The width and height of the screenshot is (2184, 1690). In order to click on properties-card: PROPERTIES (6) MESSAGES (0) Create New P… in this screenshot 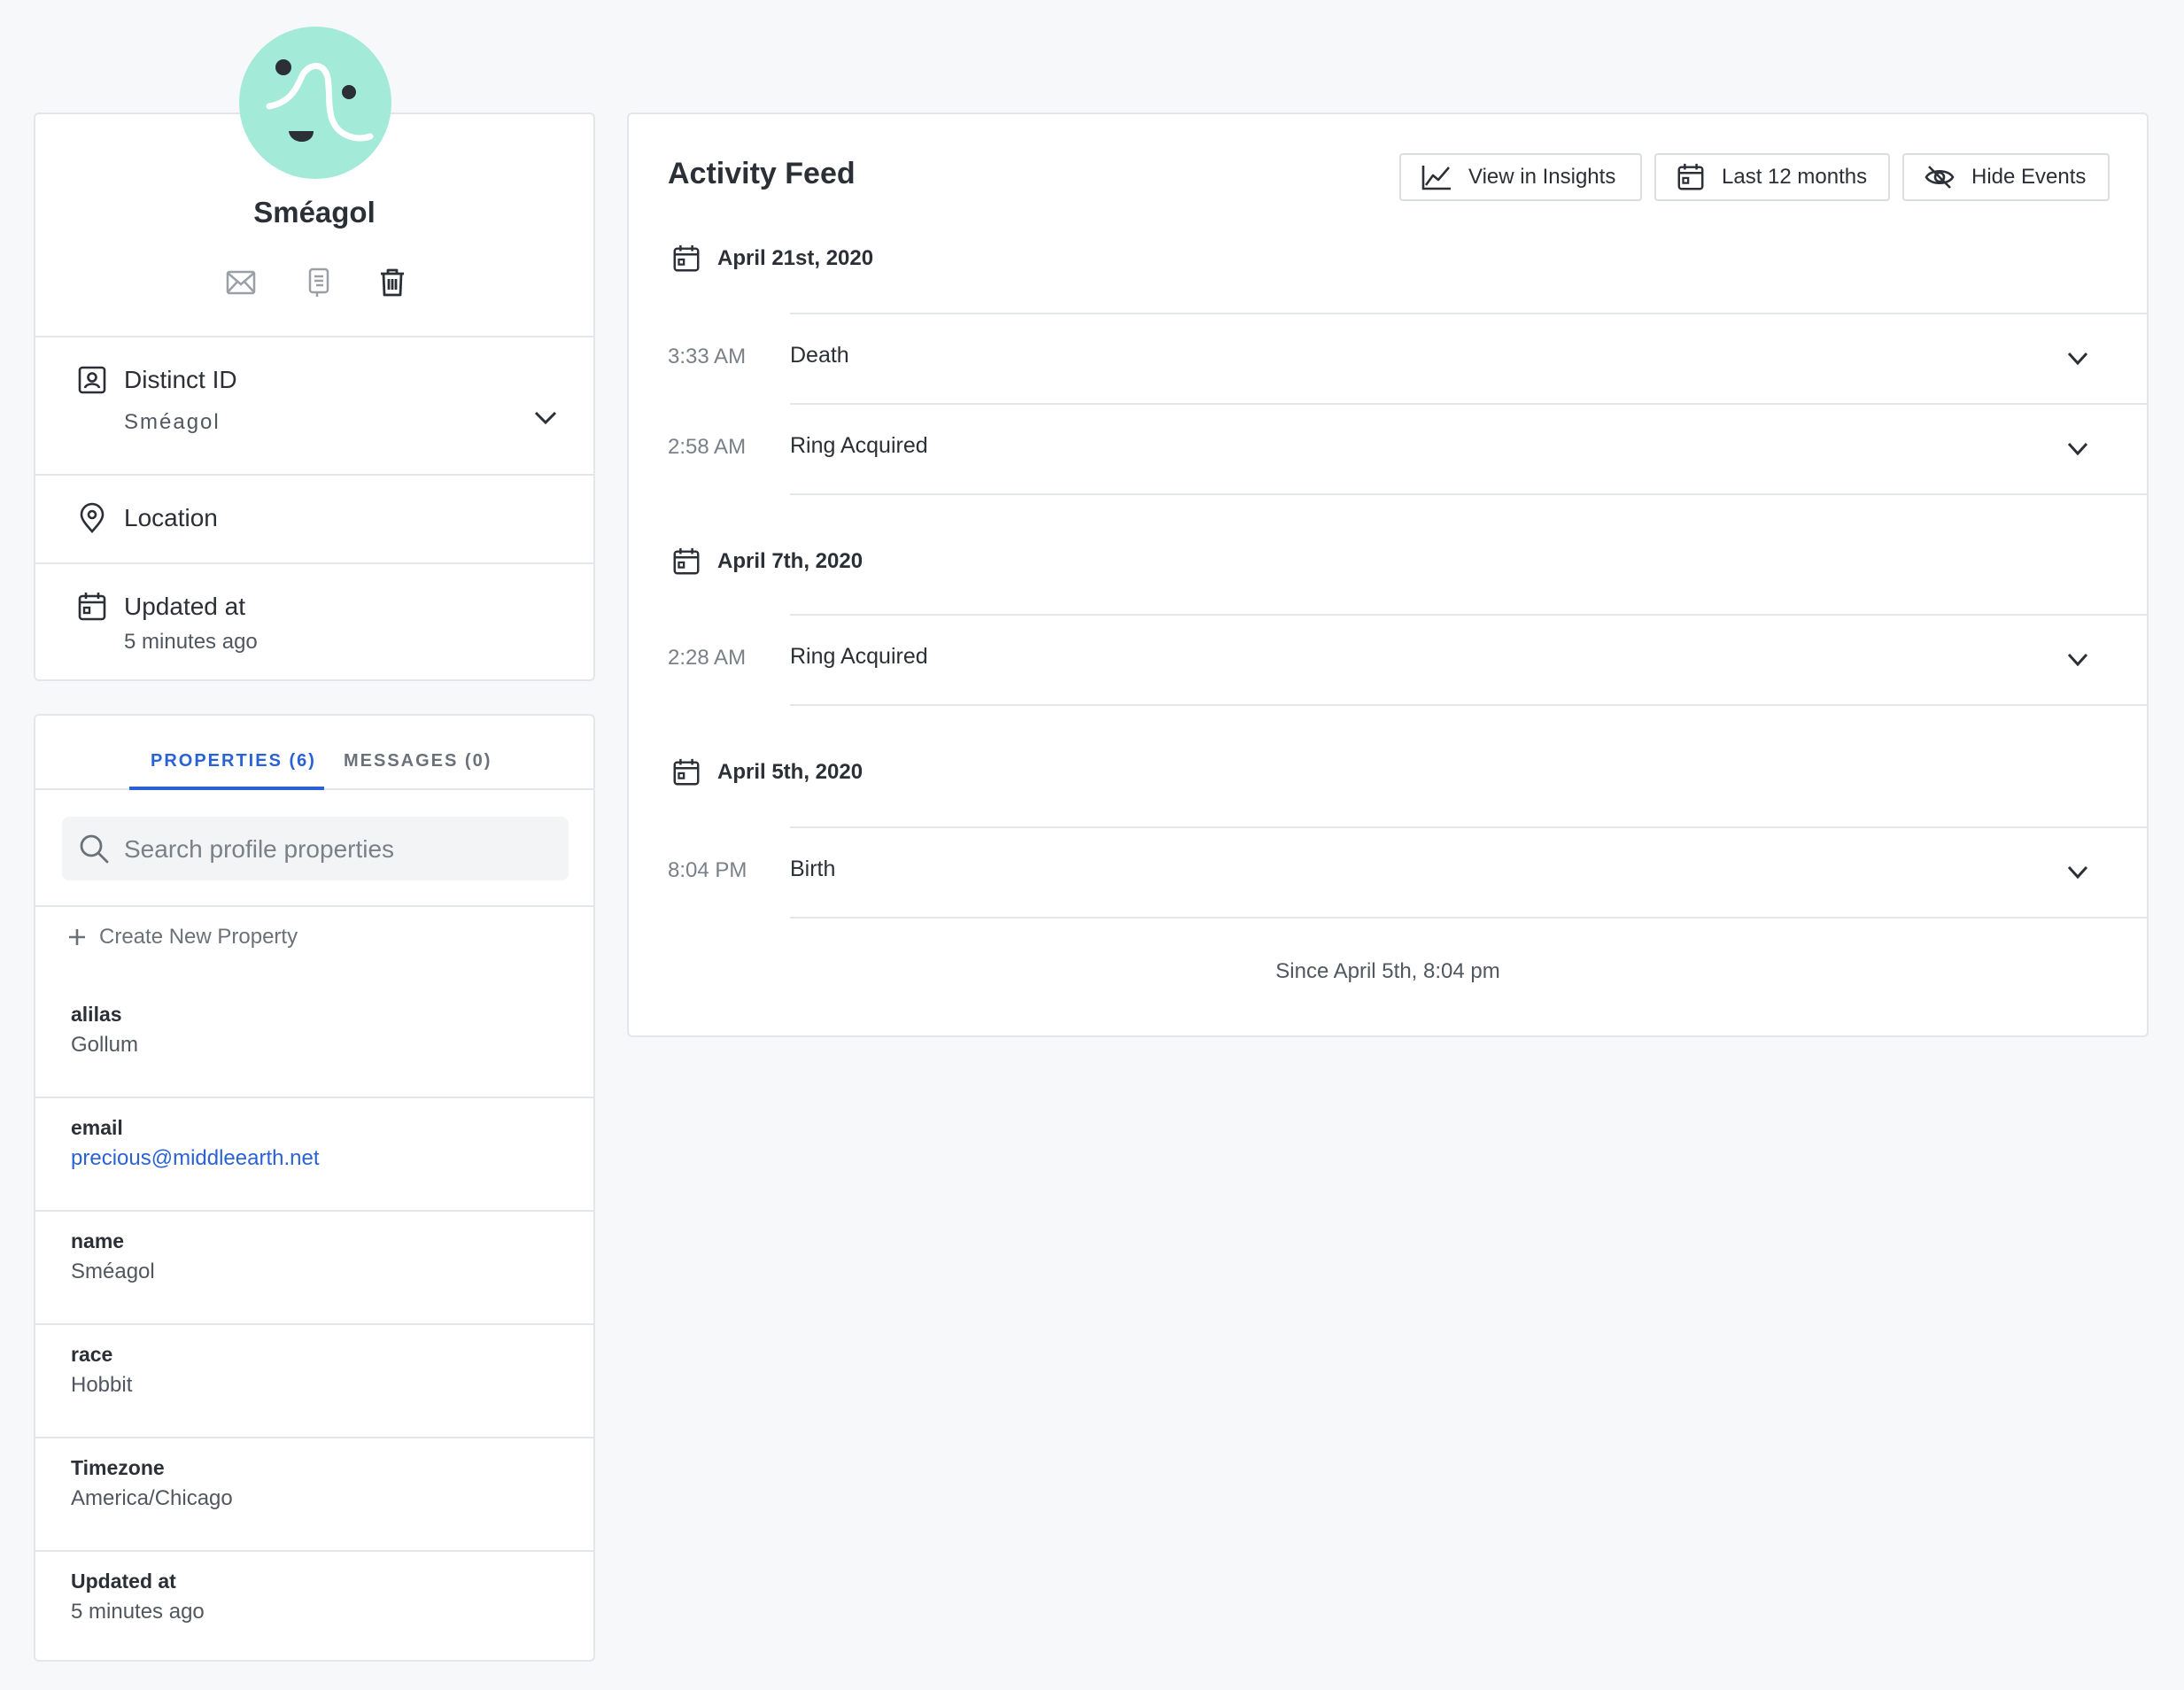, I will do `click(314, 1188)`.